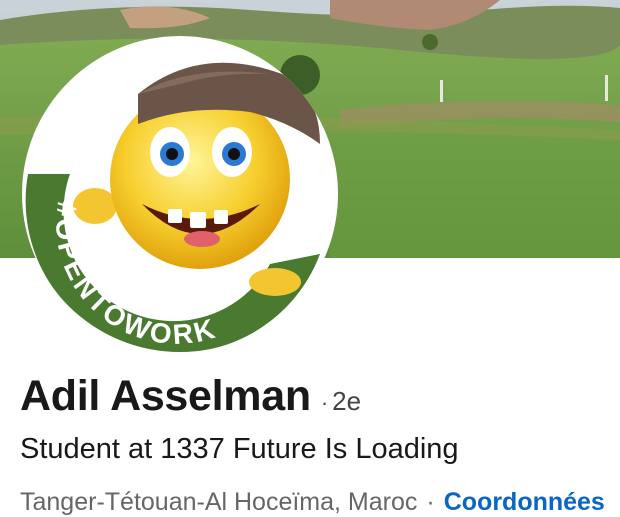 The height and width of the screenshot is (517, 620). What do you see at coordinates (219, 502) in the screenshot?
I see `profile-location: Tanger-Tétouan-Al Hoceïma, Maroc` at bounding box center [219, 502].